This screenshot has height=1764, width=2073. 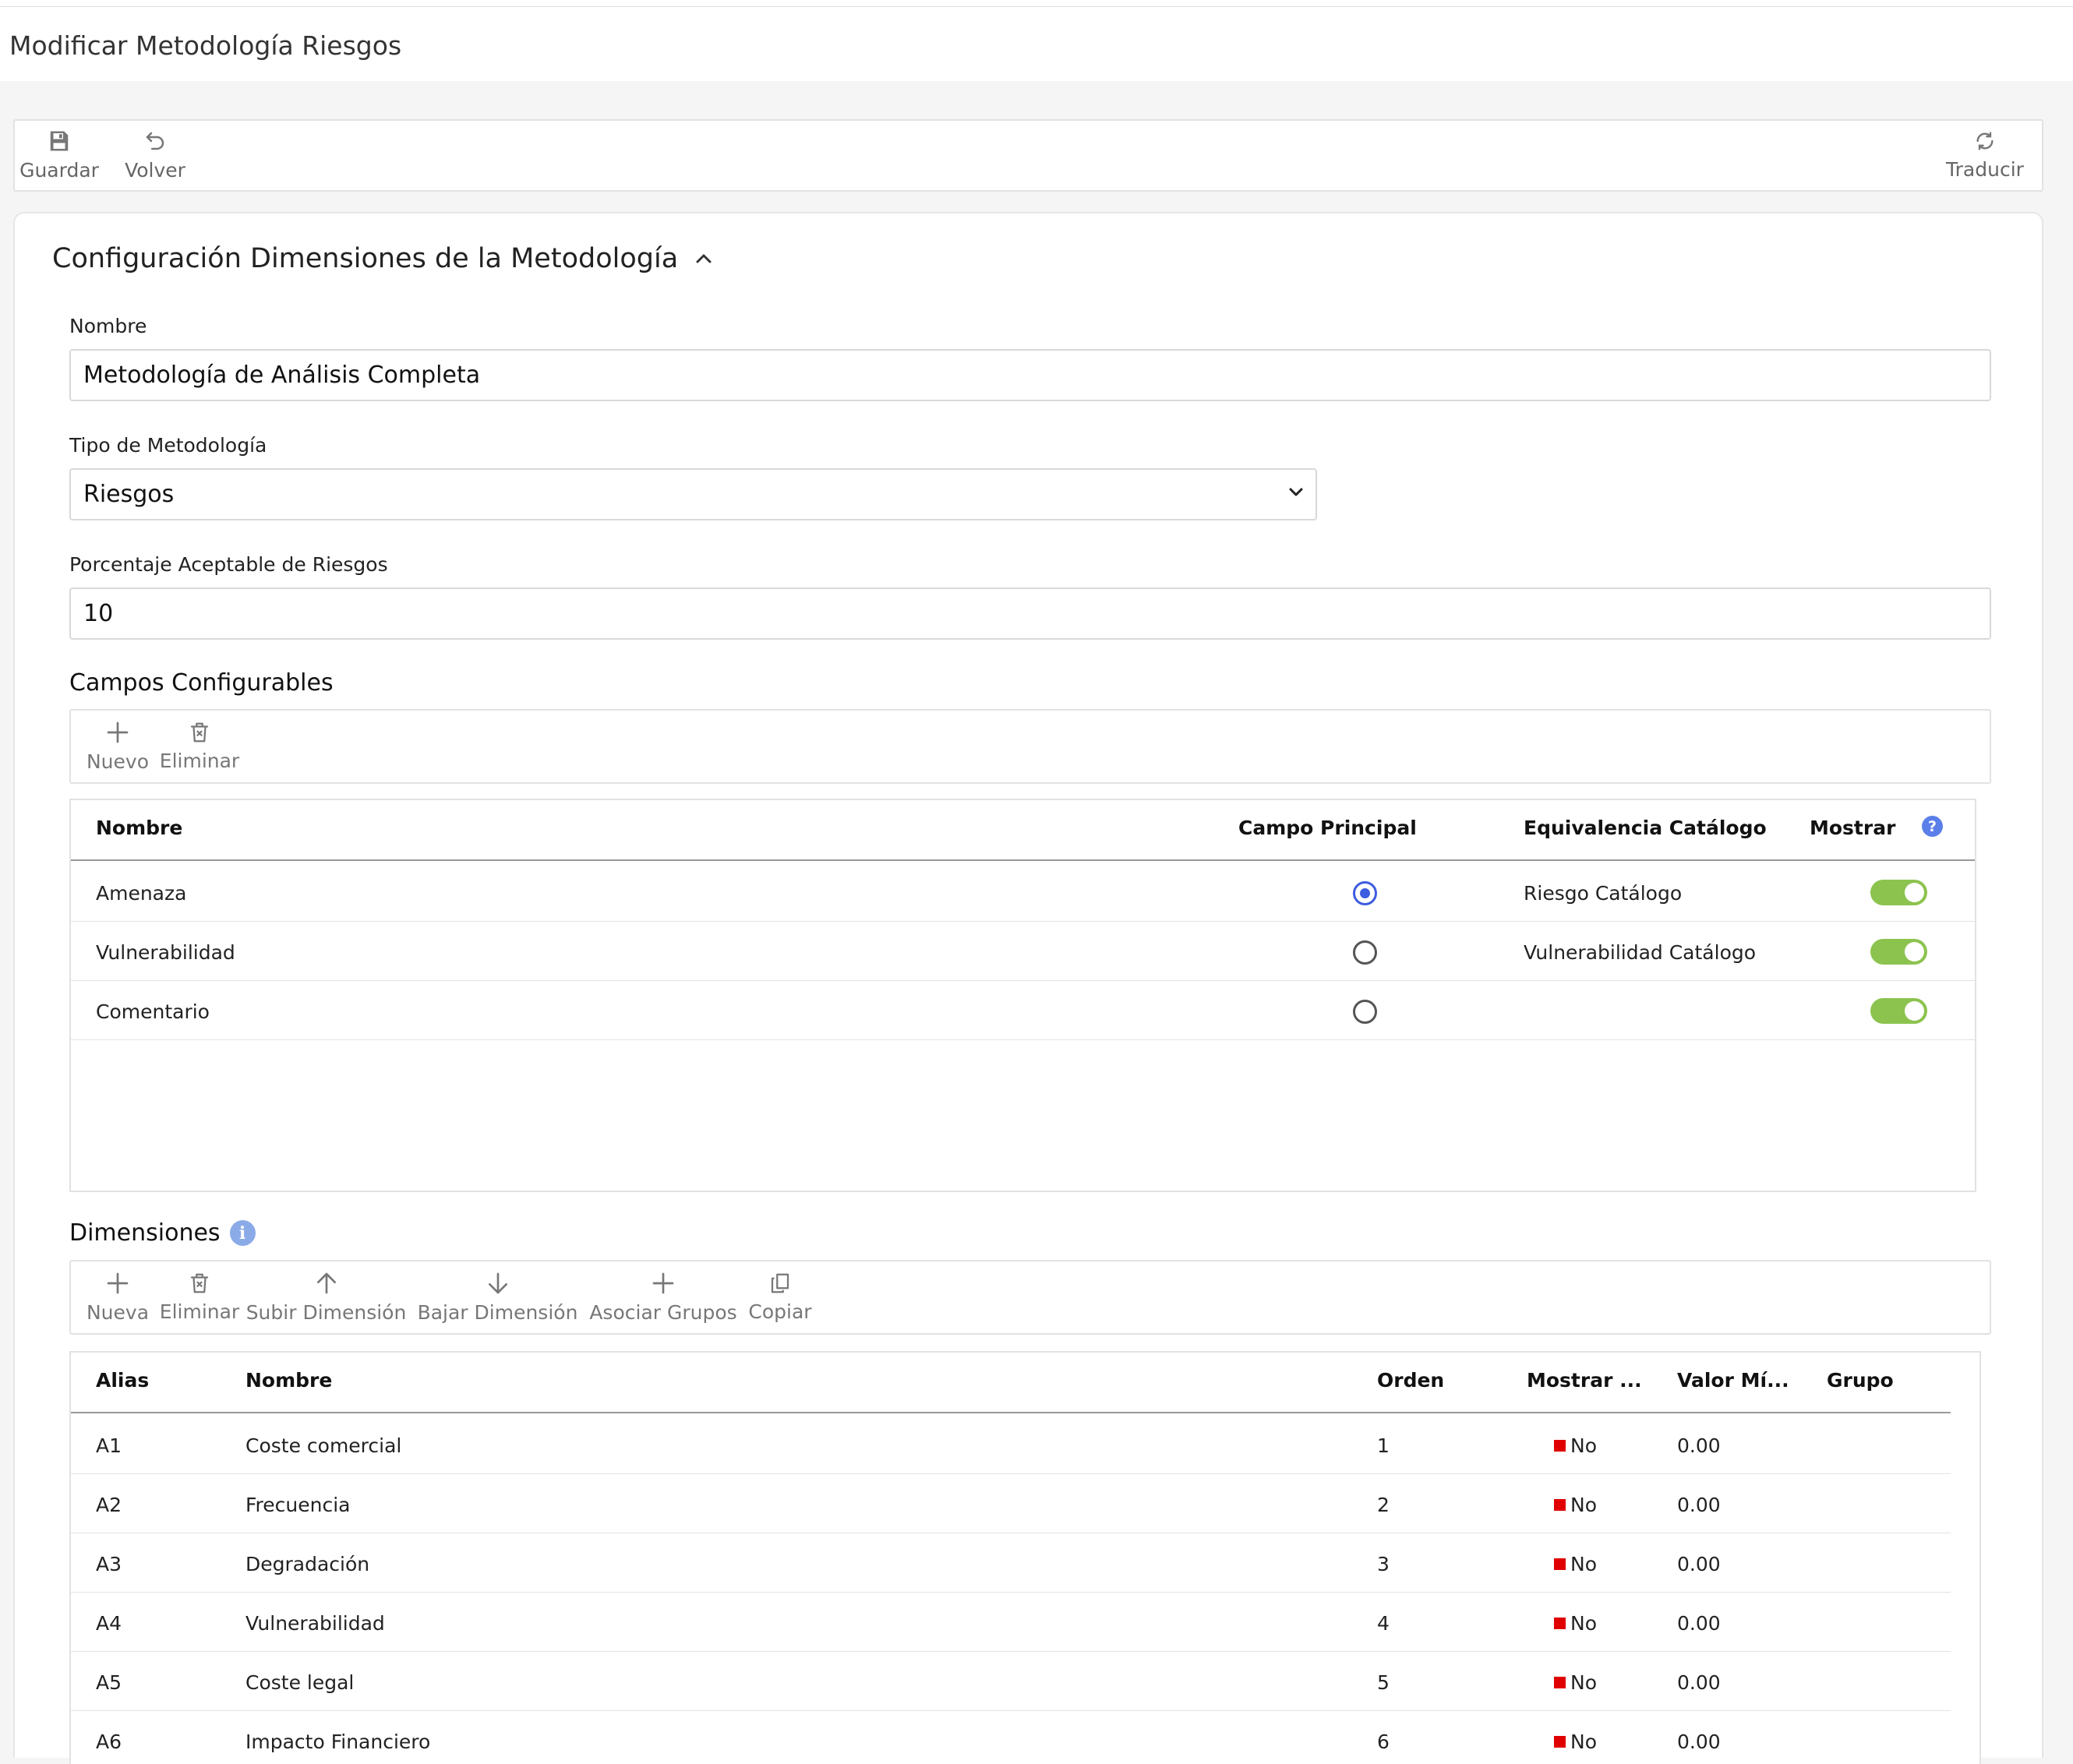 I want to click on delete-campo-label: Eliminar, so click(x=199, y=761).